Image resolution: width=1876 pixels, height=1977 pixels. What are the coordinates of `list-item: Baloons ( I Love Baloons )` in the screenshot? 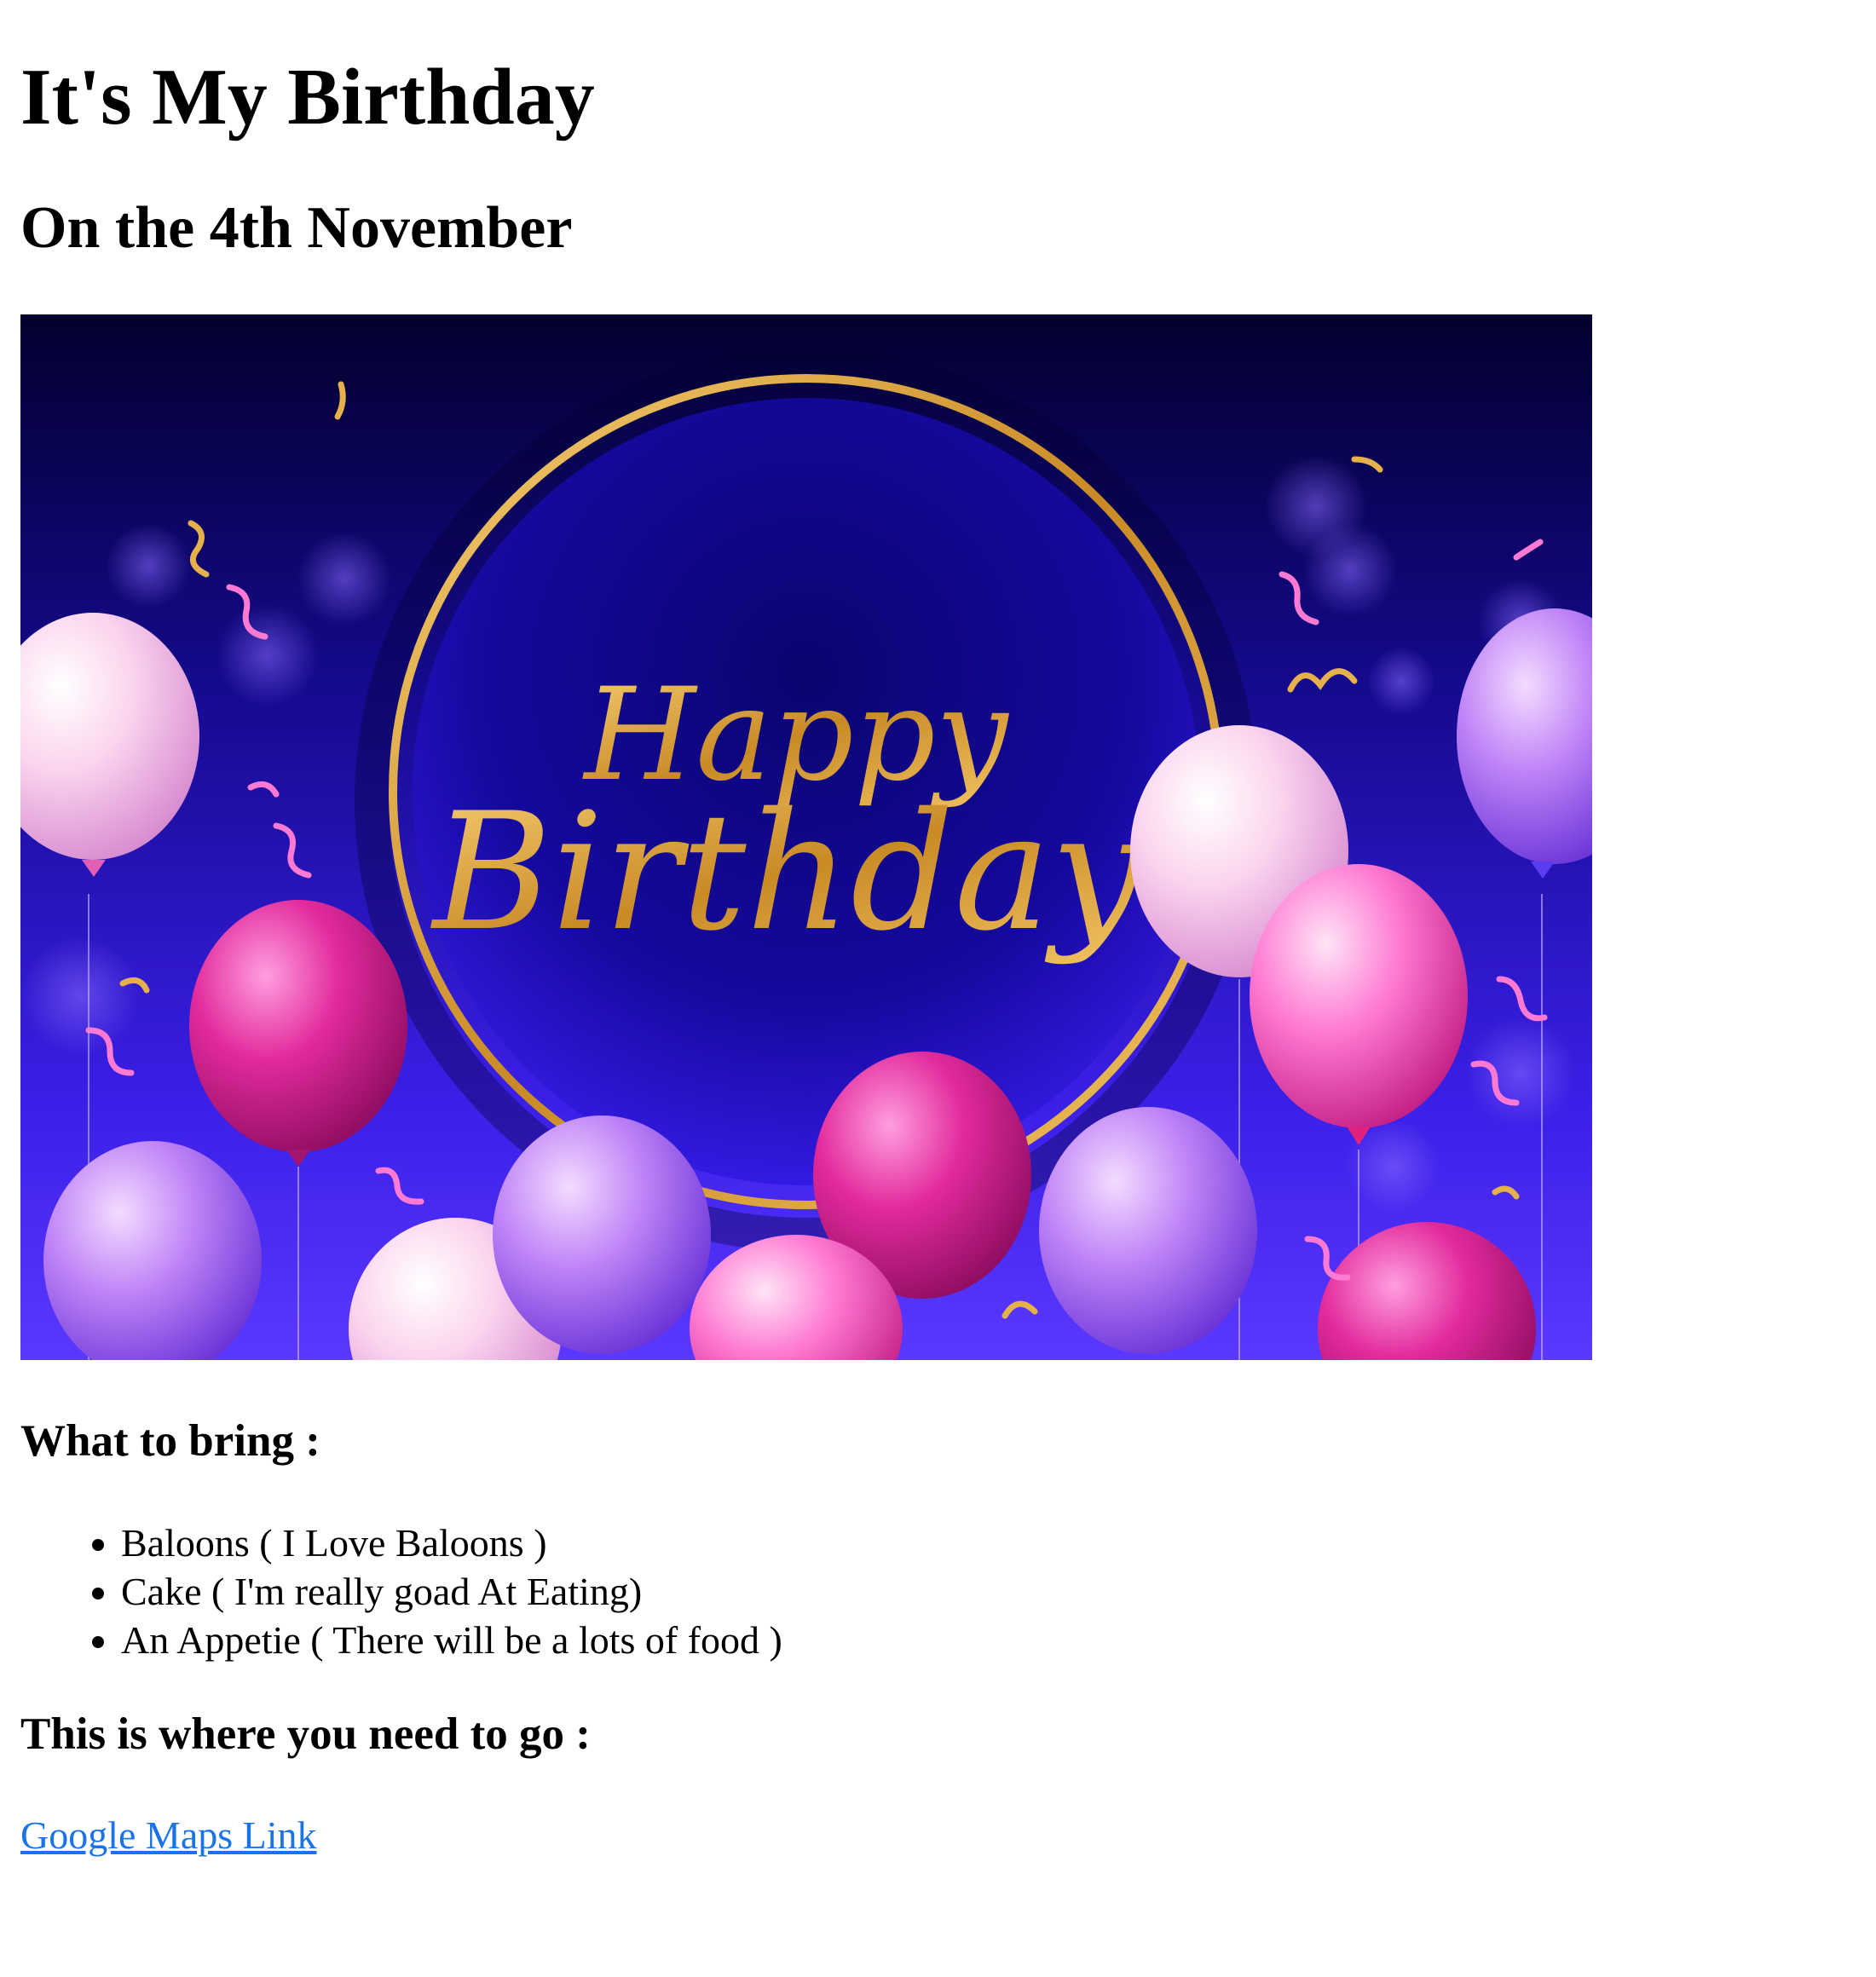 It's located at (987, 1543).